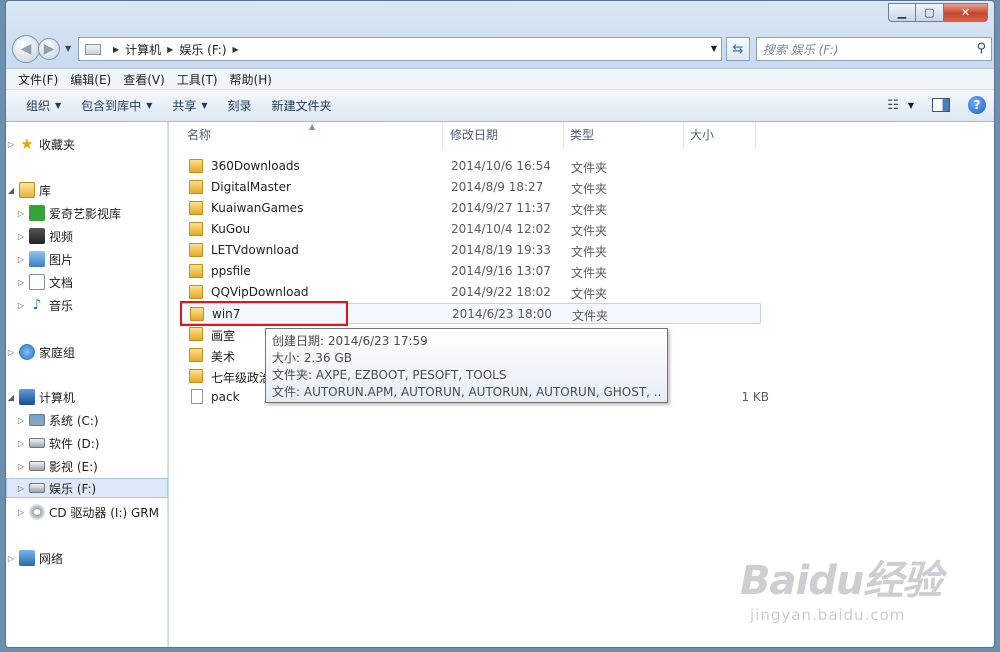 This screenshot has width=1000, height=652. Describe the element at coordinates (911, 105) in the screenshot. I see `view-dropdown-icon: ▼` at that location.